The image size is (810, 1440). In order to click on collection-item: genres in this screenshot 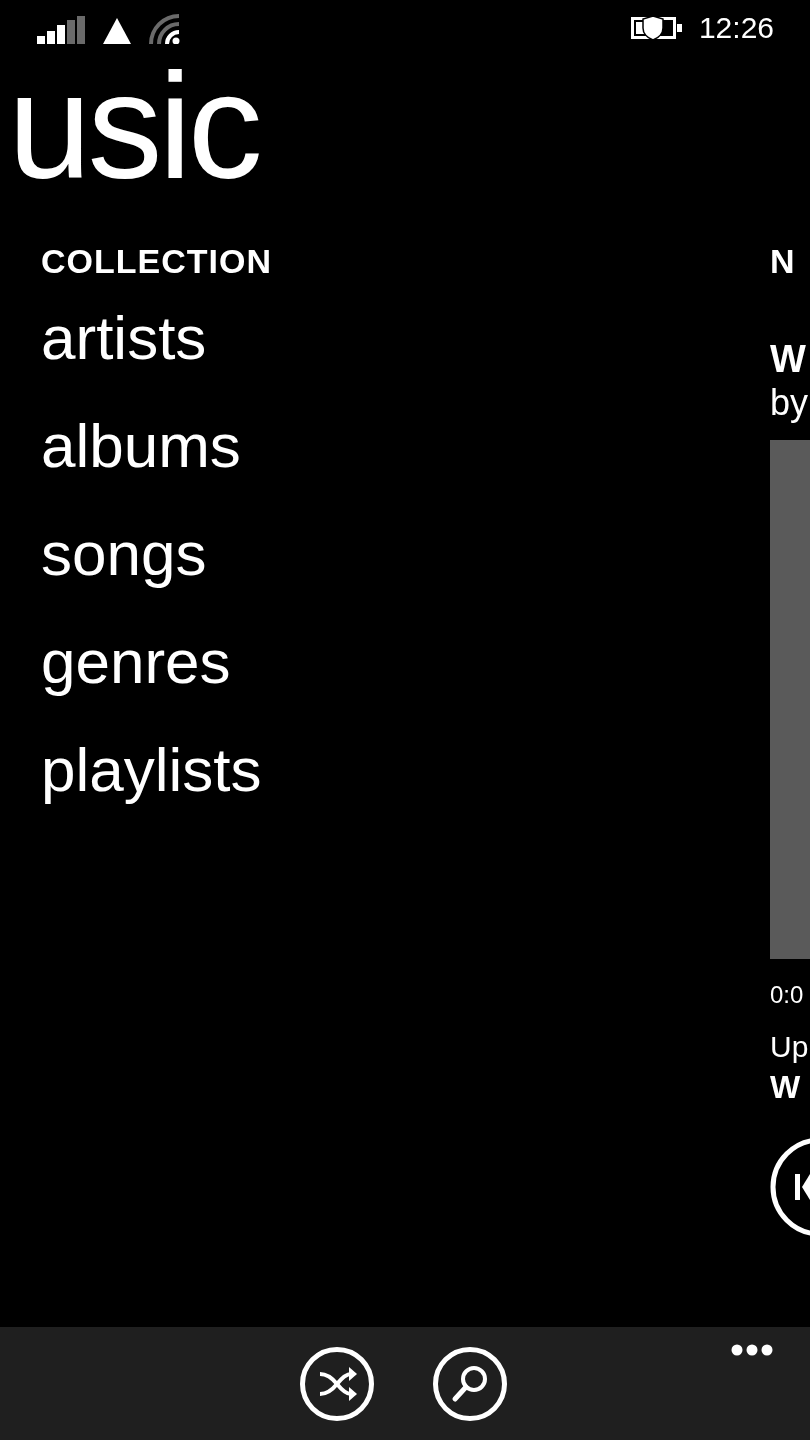, I will do `click(136, 662)`.